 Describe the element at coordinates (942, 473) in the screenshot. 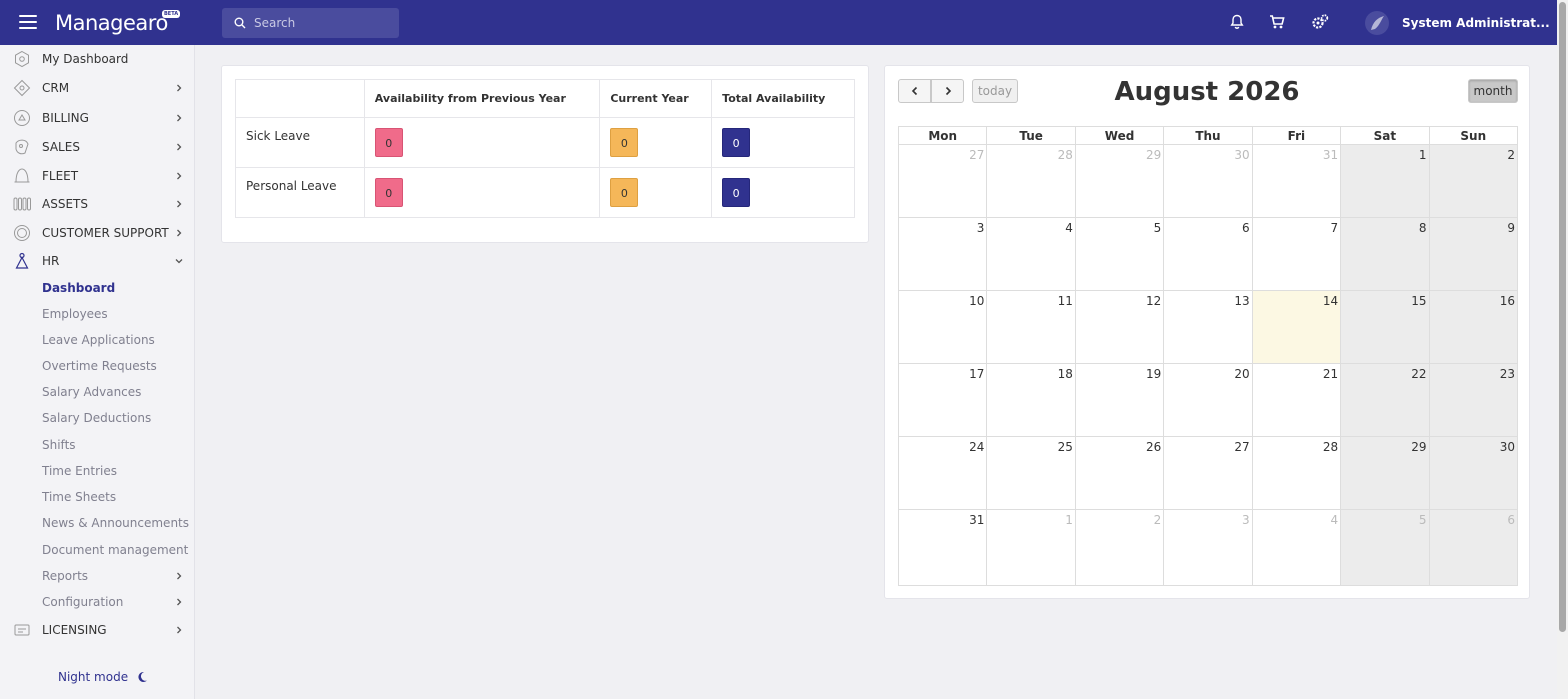

I see `calendar-day-cell: 24` at that location.